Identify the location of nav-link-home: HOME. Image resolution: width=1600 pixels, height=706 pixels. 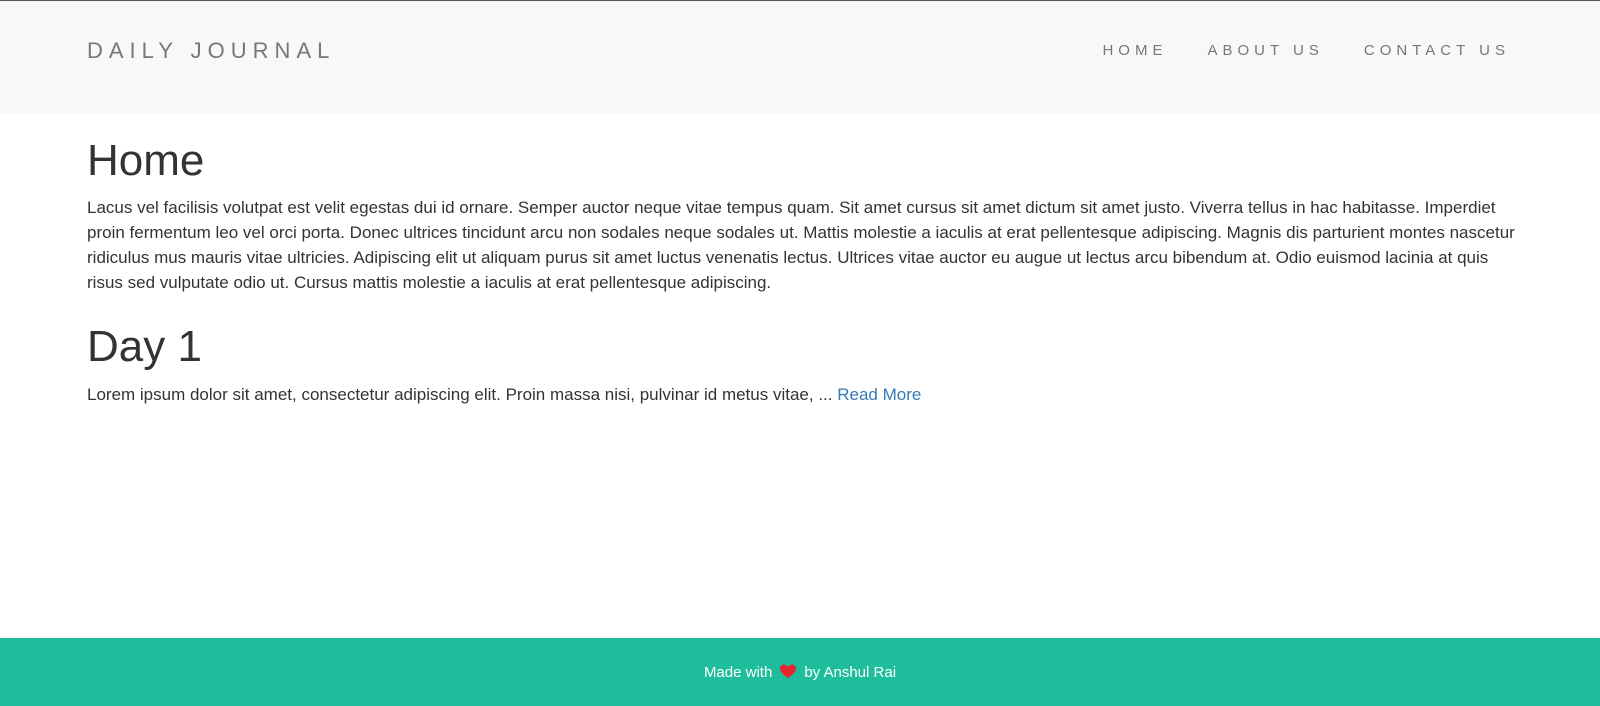
(1134, 50).